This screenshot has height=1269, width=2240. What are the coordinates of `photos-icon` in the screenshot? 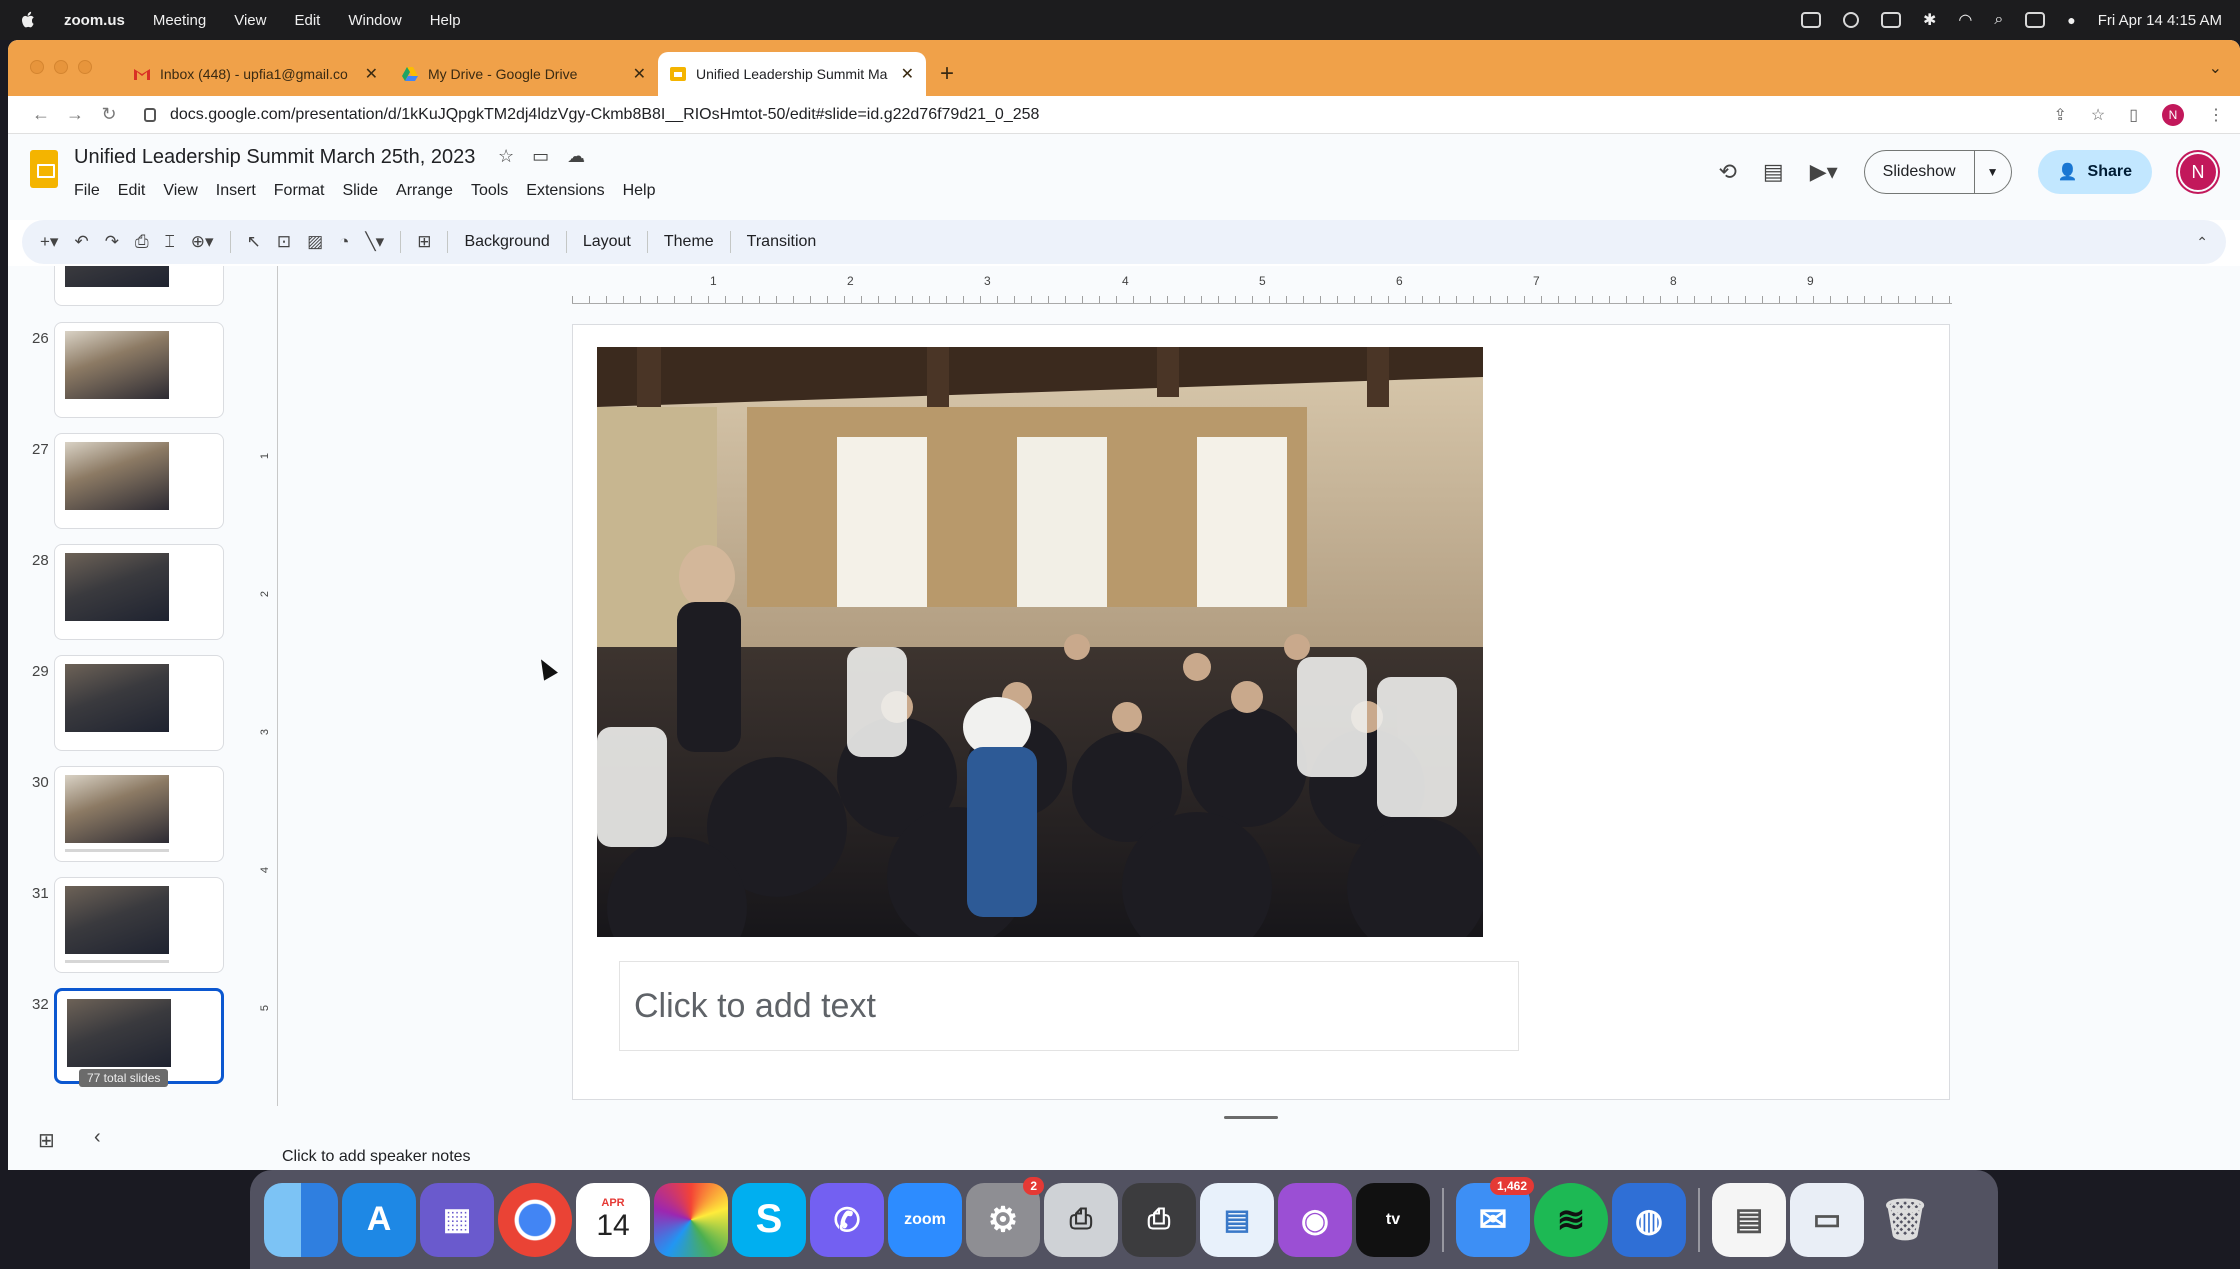 It's located at (691, 1219).